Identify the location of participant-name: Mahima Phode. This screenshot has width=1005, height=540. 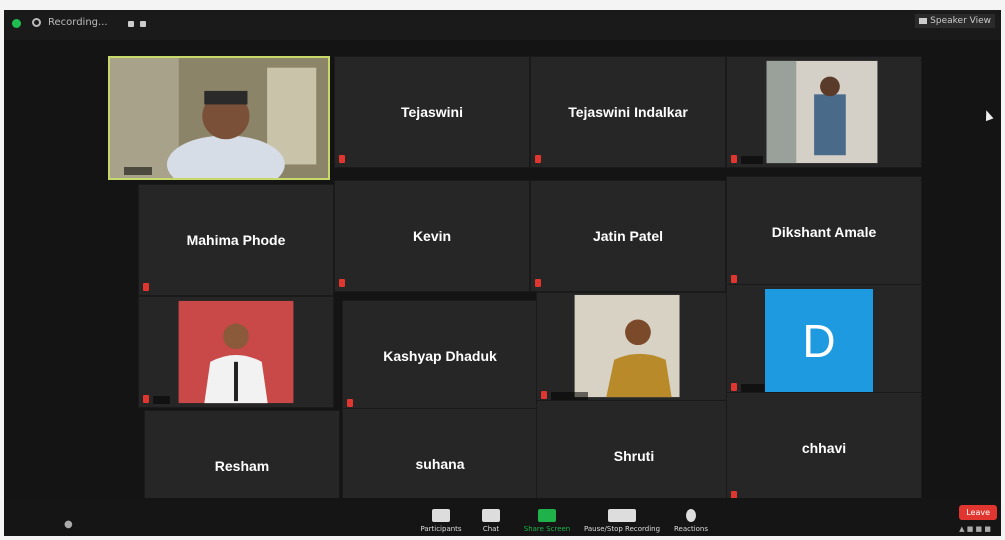
(236, 240).